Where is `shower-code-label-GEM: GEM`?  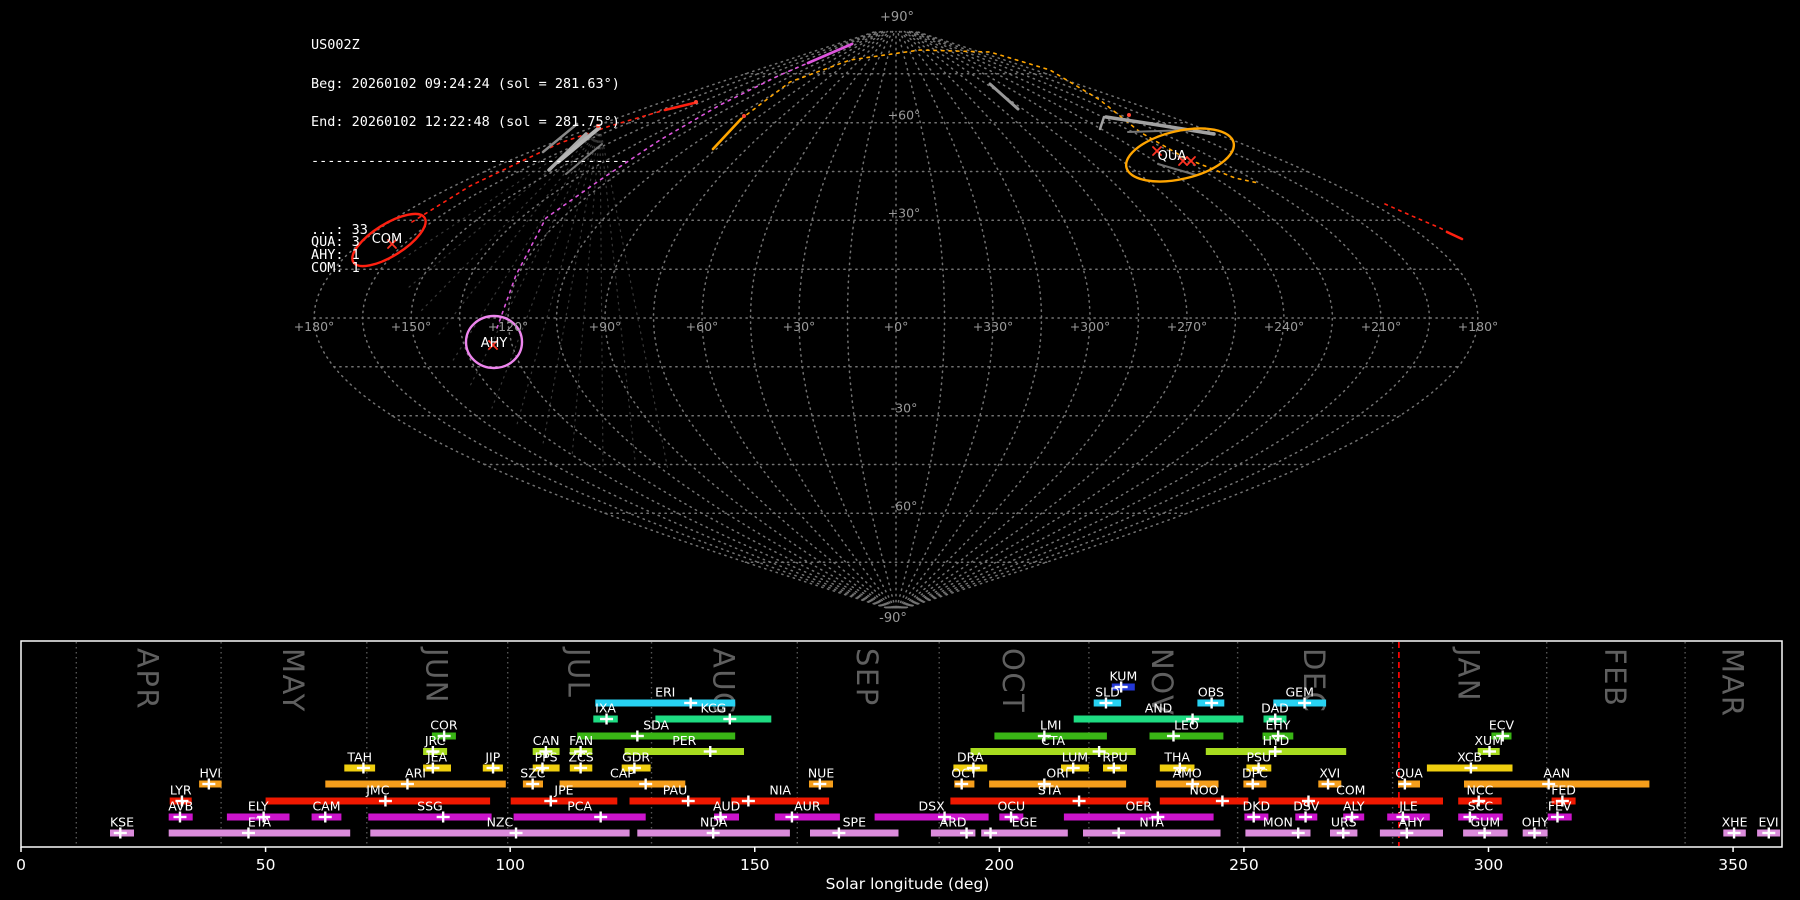
shower-code-label-GEM: GEM is located at coordinates (1299, 692).